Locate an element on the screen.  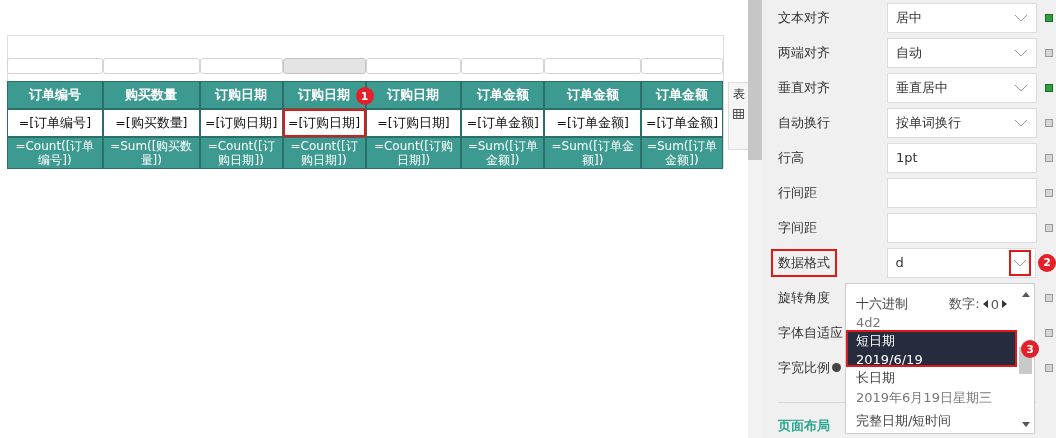
property-label: 垂直对齐 is located at coordinates (804, 87).